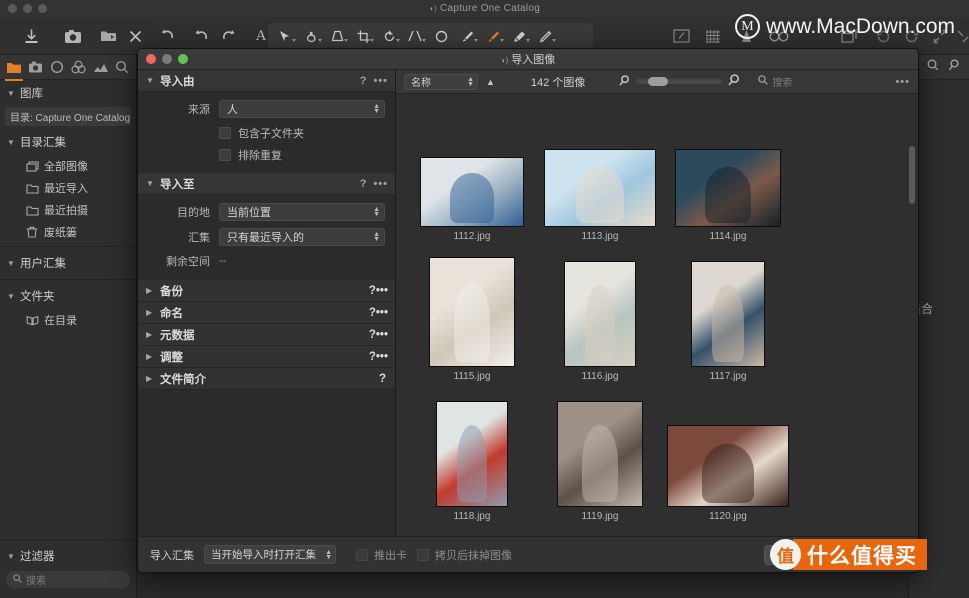 The width and height of the screenshot is (969, 598). I want to click on proof-icon, so click(681, 36).